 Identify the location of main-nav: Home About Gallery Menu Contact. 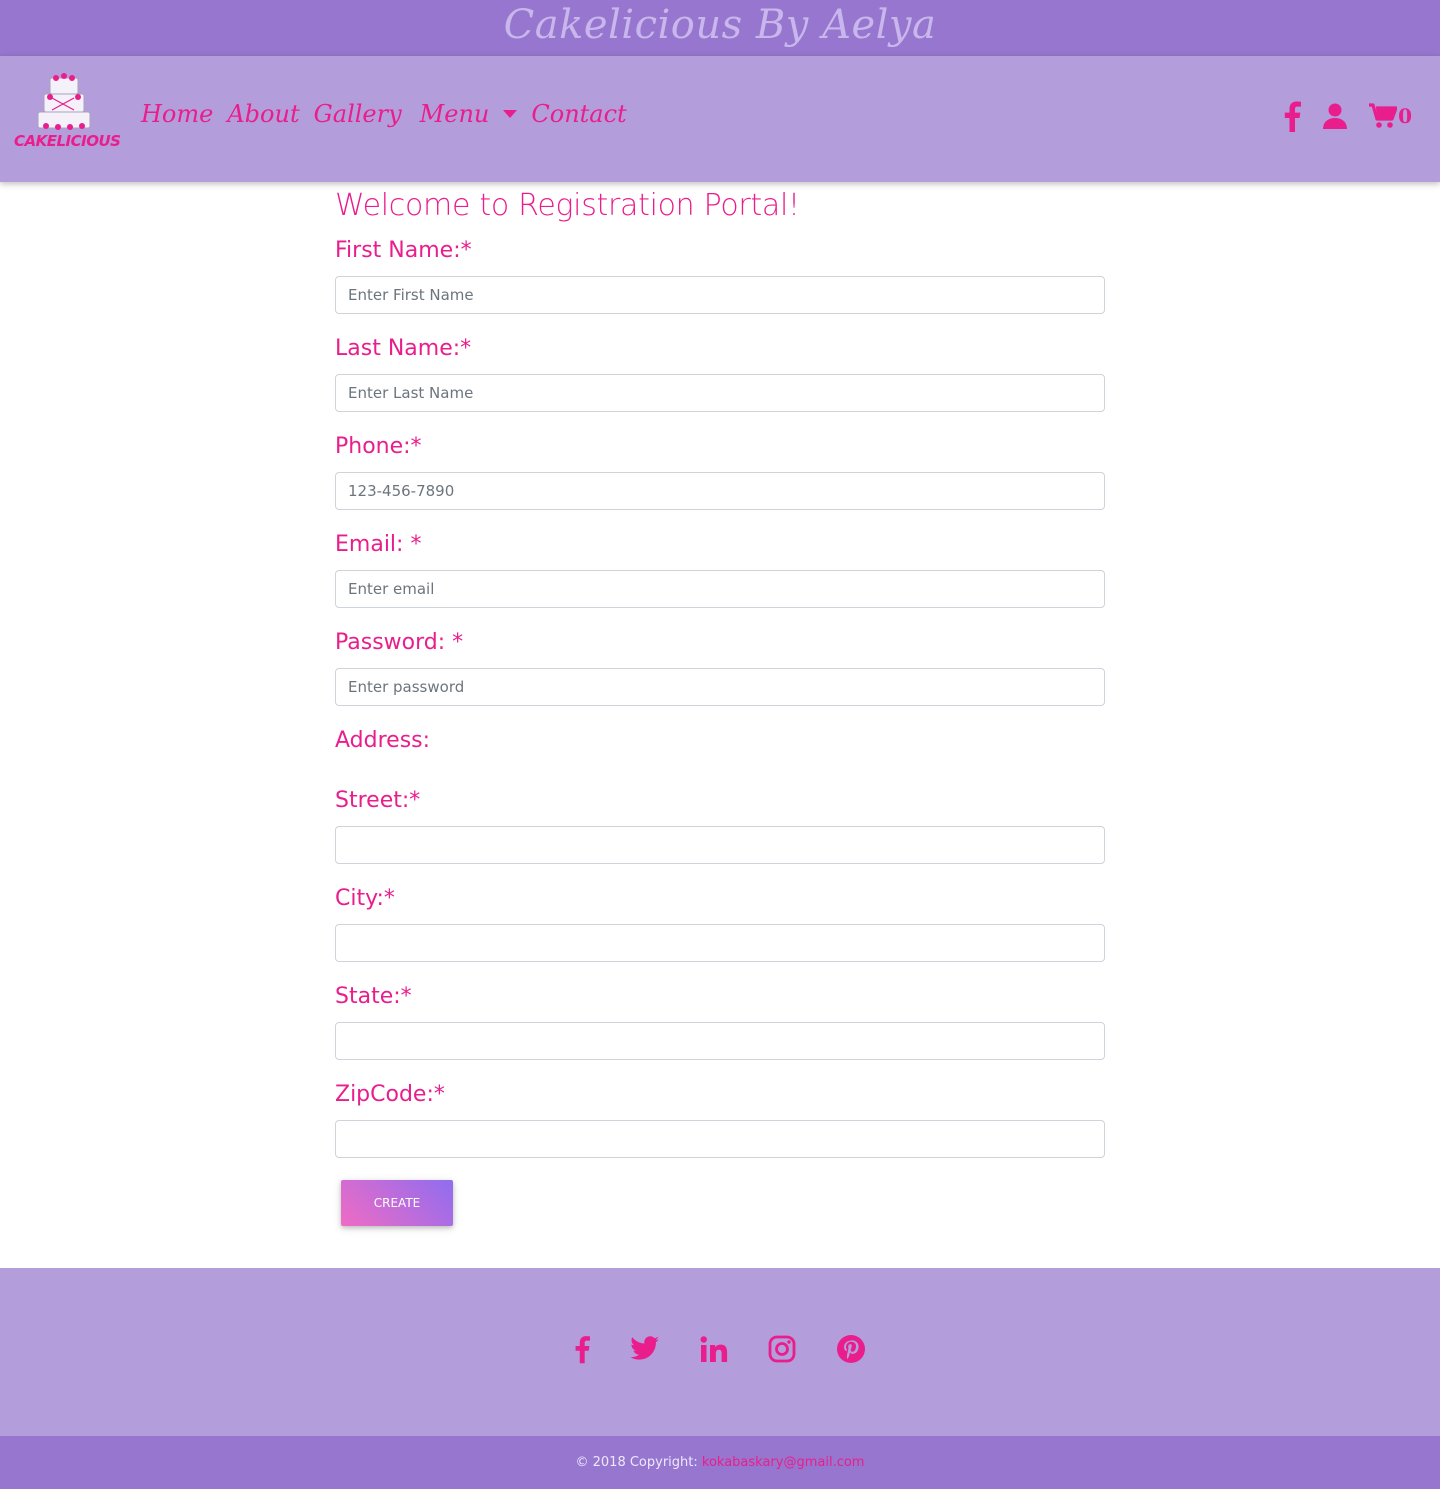
(391, 114).